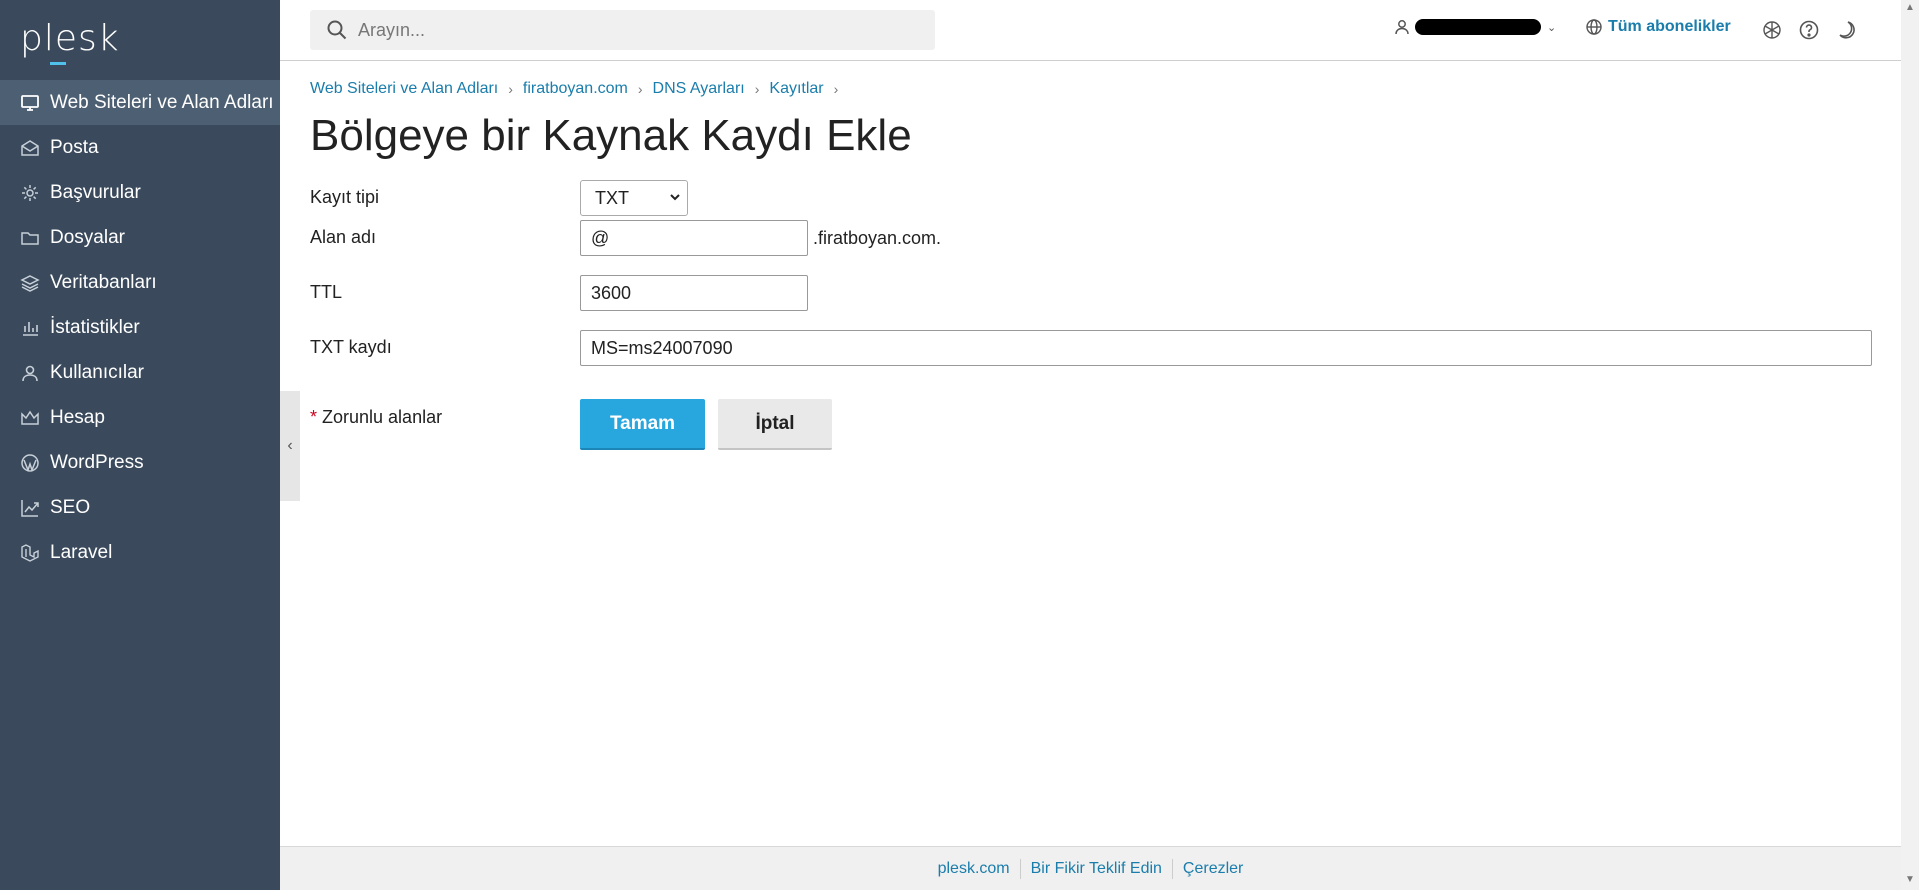  I want to click on user-menu: ⌄, so click(1474, 27).